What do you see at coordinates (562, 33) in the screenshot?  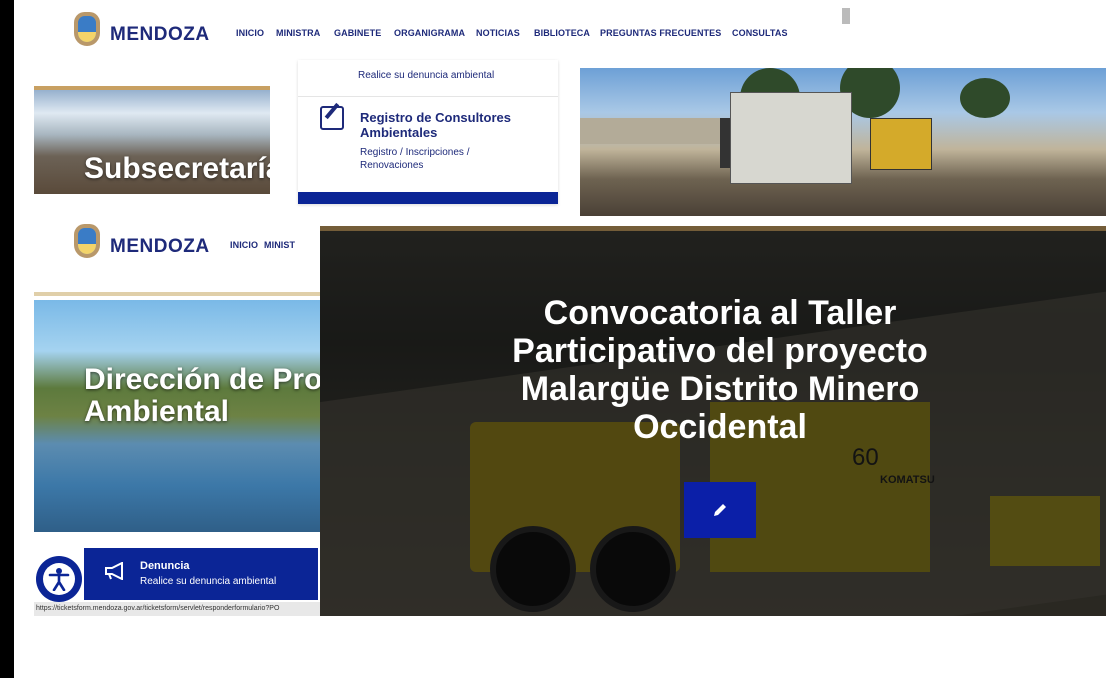 I see `nav-biblioteca: BIBLIOTECA` at bounding box center [562, 33].